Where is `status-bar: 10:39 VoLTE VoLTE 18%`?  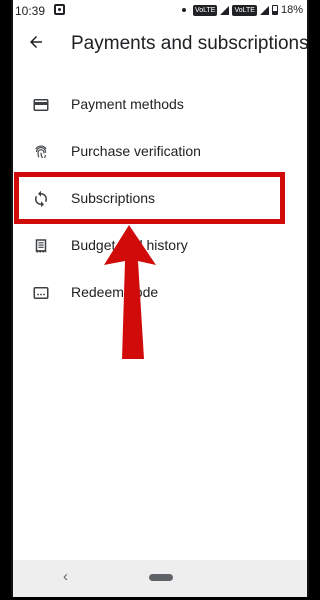 status-bar: 10:39 VoLTE VoLTE 18% is located at coordinates (160, 11).